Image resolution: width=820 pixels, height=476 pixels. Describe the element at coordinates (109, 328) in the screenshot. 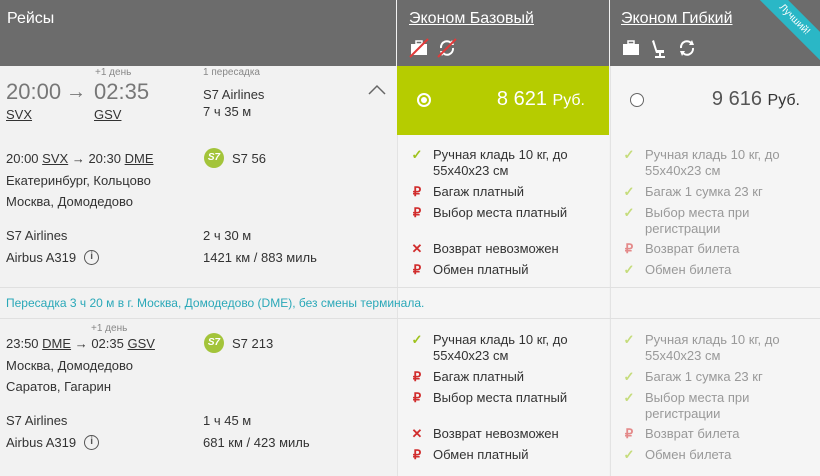

I see `seg2-plus-day: +1 день` at that location.